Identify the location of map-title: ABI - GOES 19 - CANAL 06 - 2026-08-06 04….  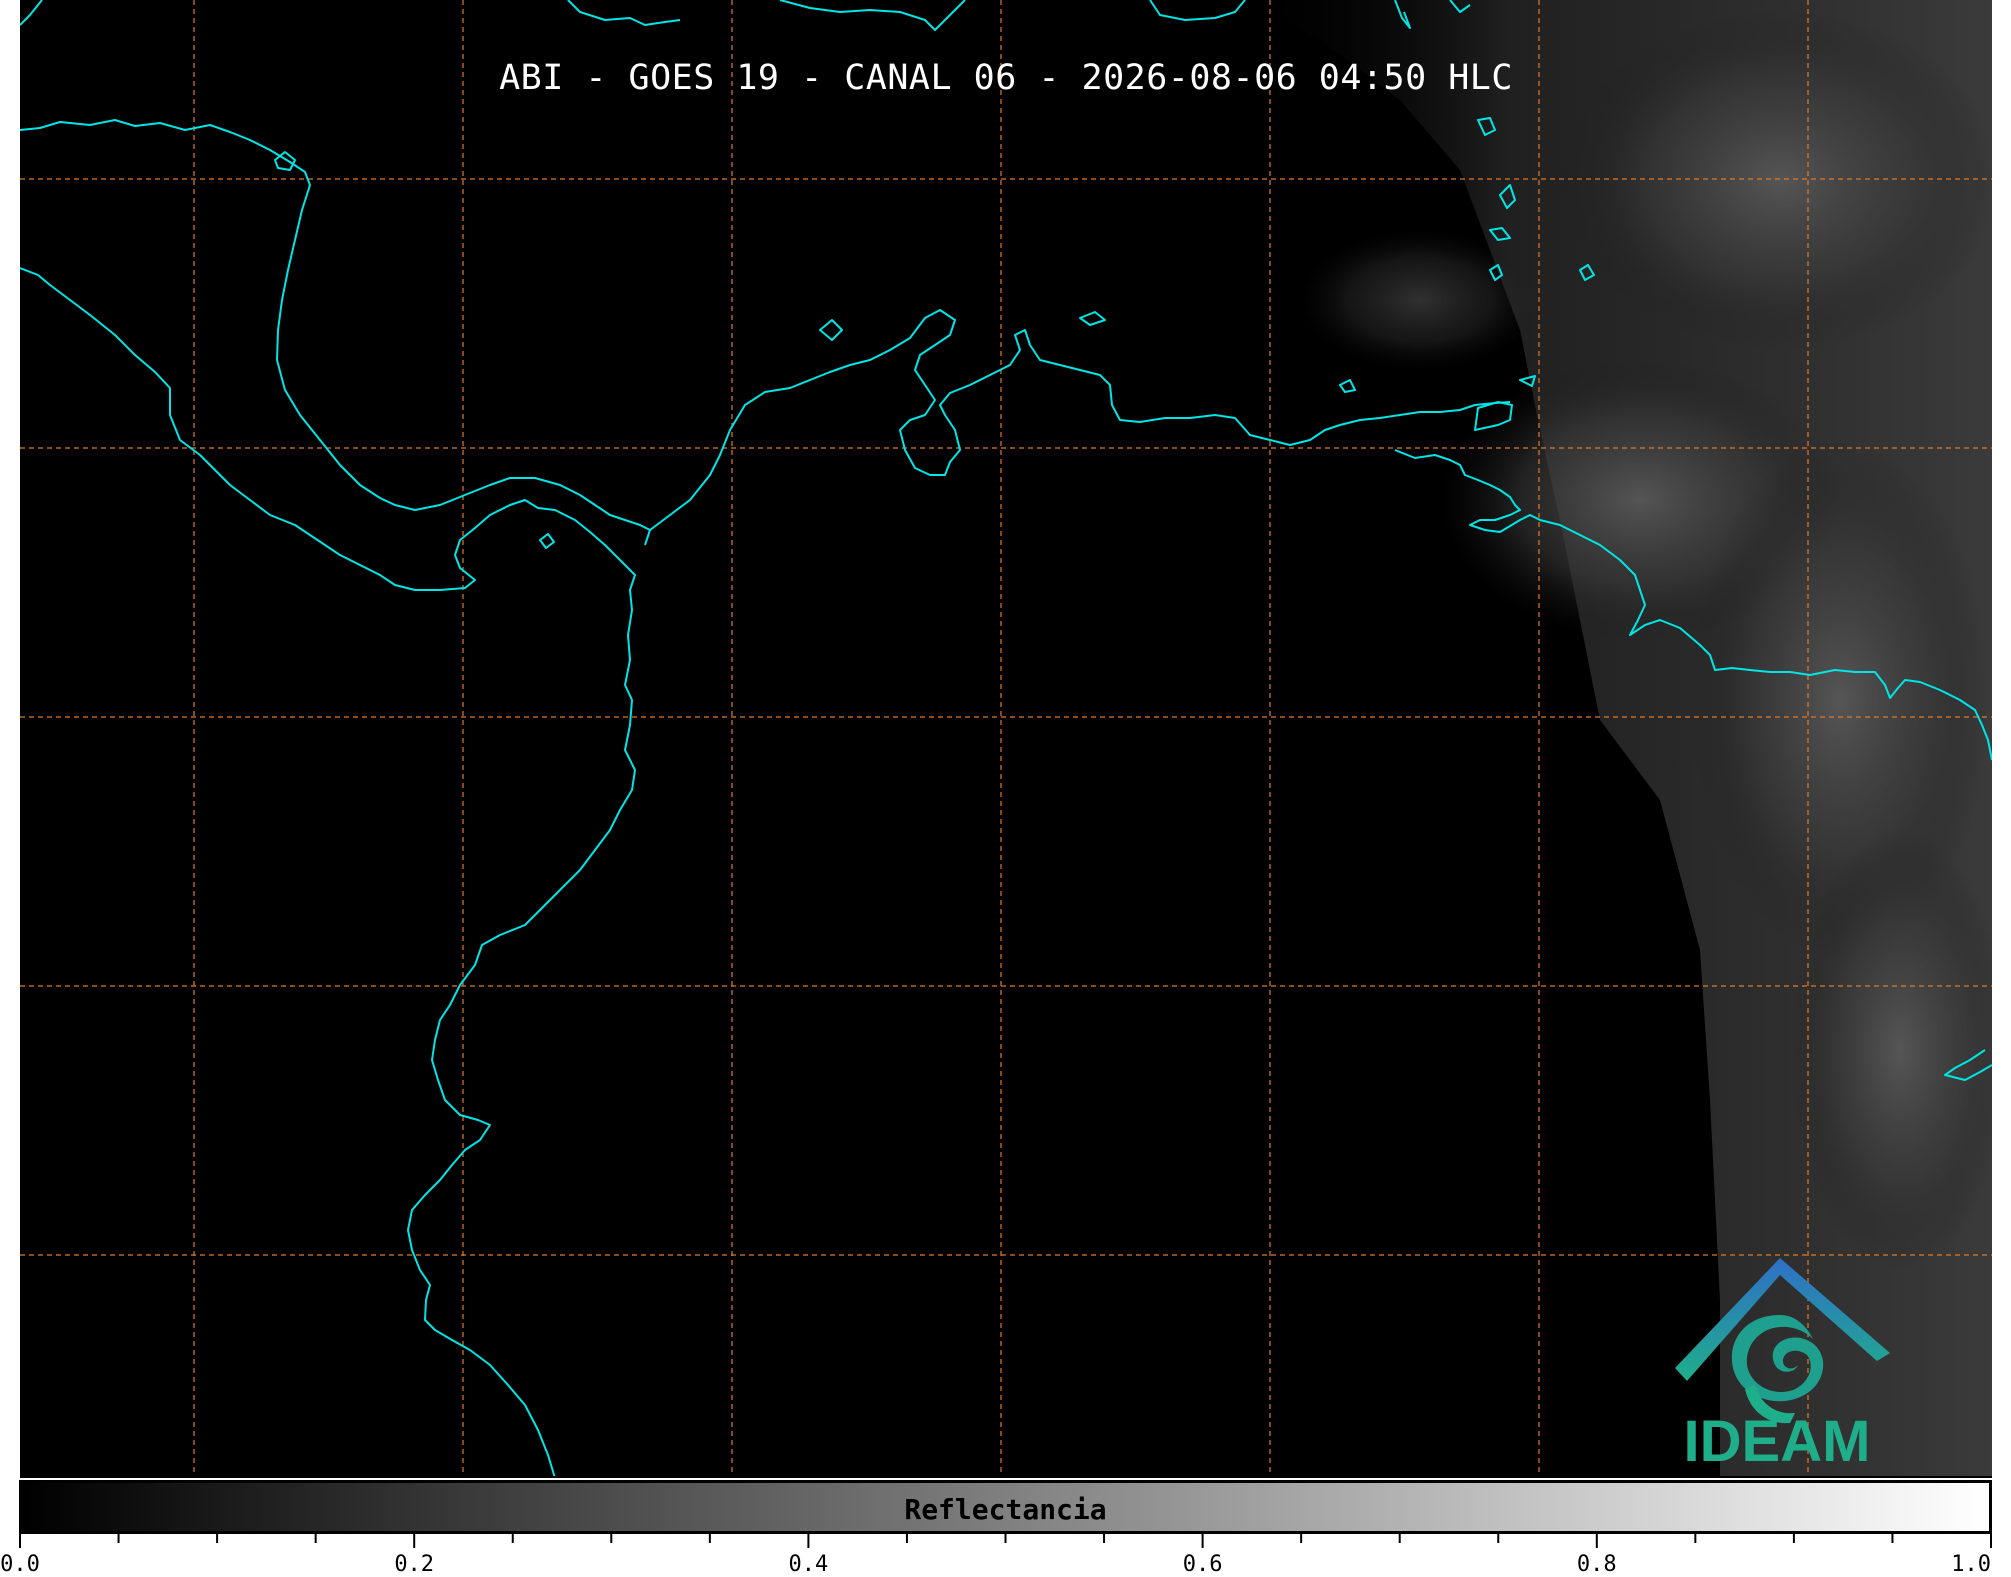
(1006, 78).